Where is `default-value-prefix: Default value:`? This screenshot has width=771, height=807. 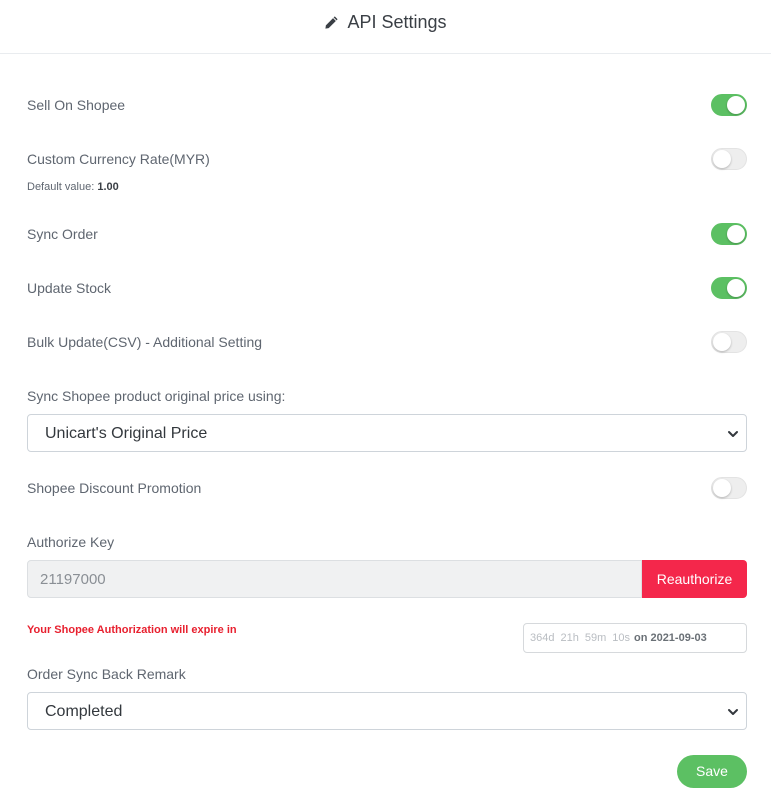
default-value-prefix: Default value: is located at coordinates (61, 187).